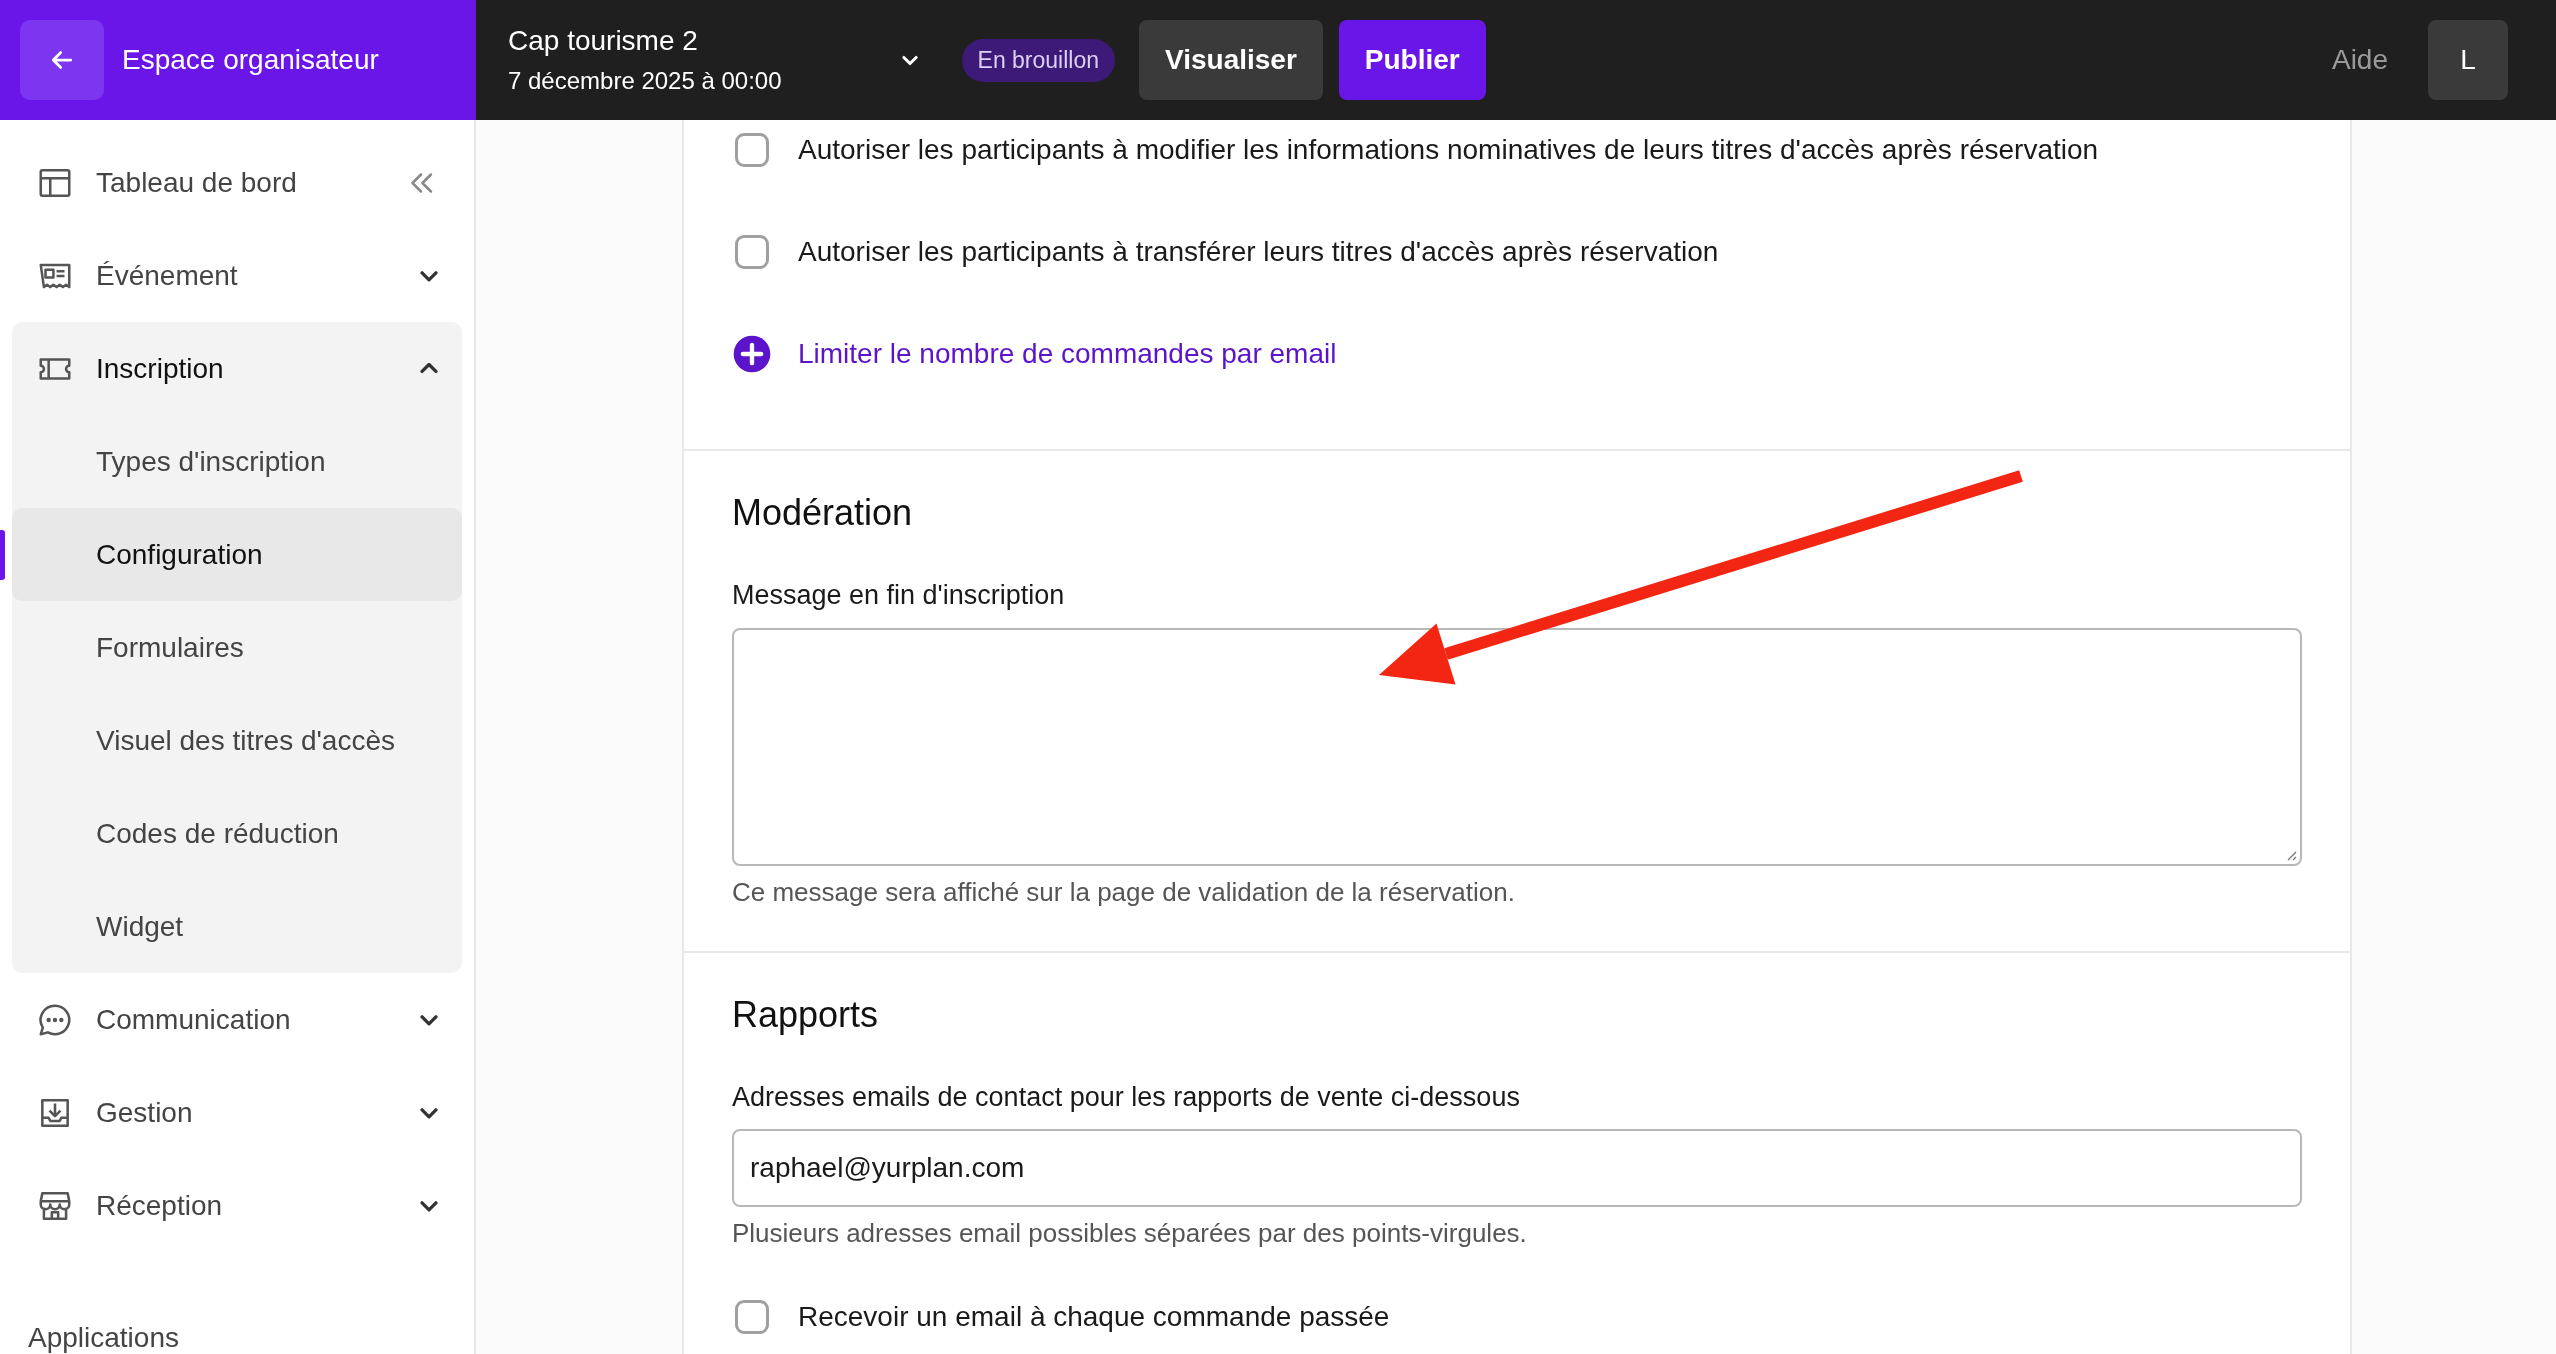 Image resolution: width=2556 pixels, height=1354 pixels. What do you see at coordinates (1130, 1233) in the screenshot?
I see `help-text: Plusieurs adresses email possibles séparées par des points-virgules.` at bounding box center [1130, 1233].